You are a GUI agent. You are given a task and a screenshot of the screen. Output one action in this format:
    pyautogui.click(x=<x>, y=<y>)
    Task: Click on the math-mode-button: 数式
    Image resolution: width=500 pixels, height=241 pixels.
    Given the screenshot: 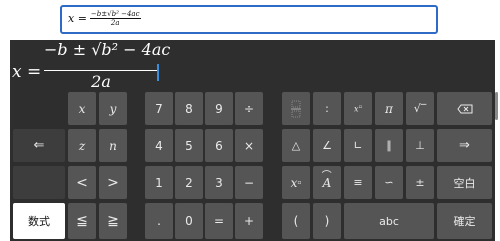 What is the action you would take?
    pyautogui.click(x=39, y=221)
    